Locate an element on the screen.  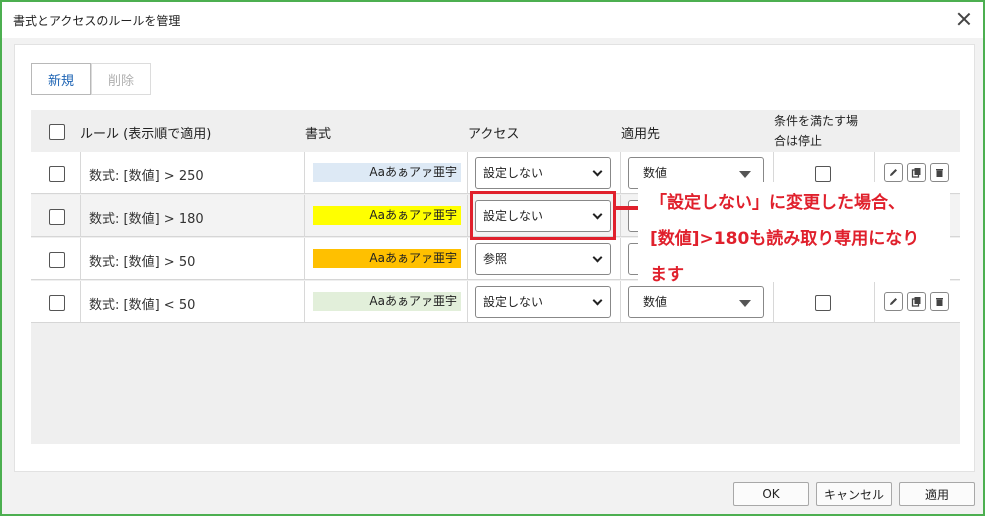
ok-button: OK is located at coordinates (771, 494).